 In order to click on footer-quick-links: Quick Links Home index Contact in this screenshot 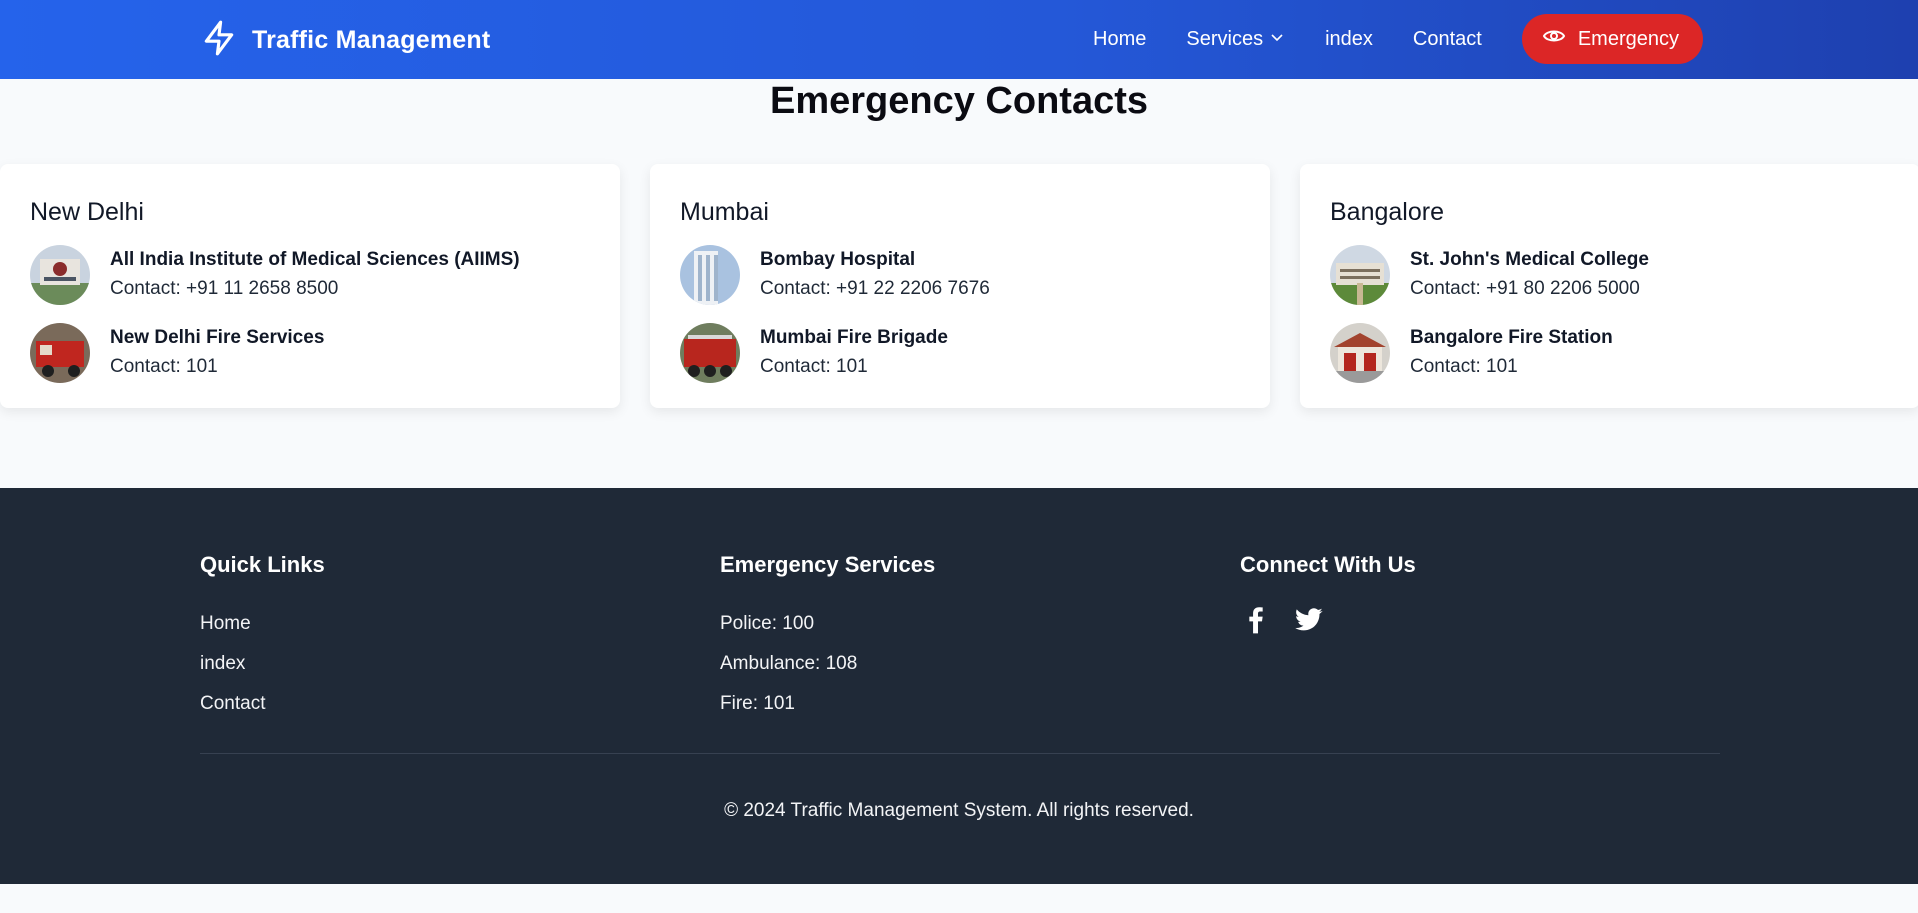, I will do `click(262, 638)`.